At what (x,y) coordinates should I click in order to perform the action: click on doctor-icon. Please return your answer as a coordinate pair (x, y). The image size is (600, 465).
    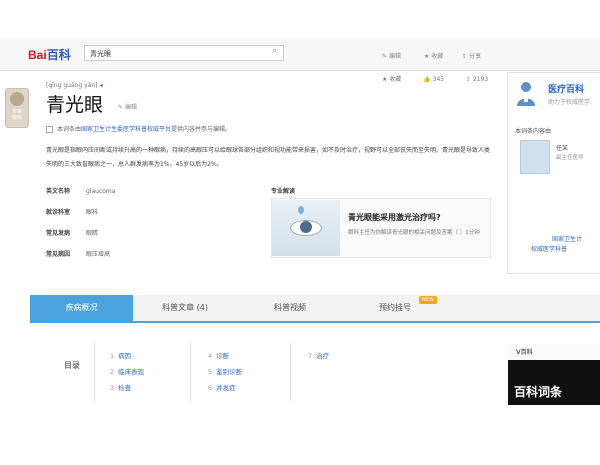
    Looking at the image, I should click on (526, 94).